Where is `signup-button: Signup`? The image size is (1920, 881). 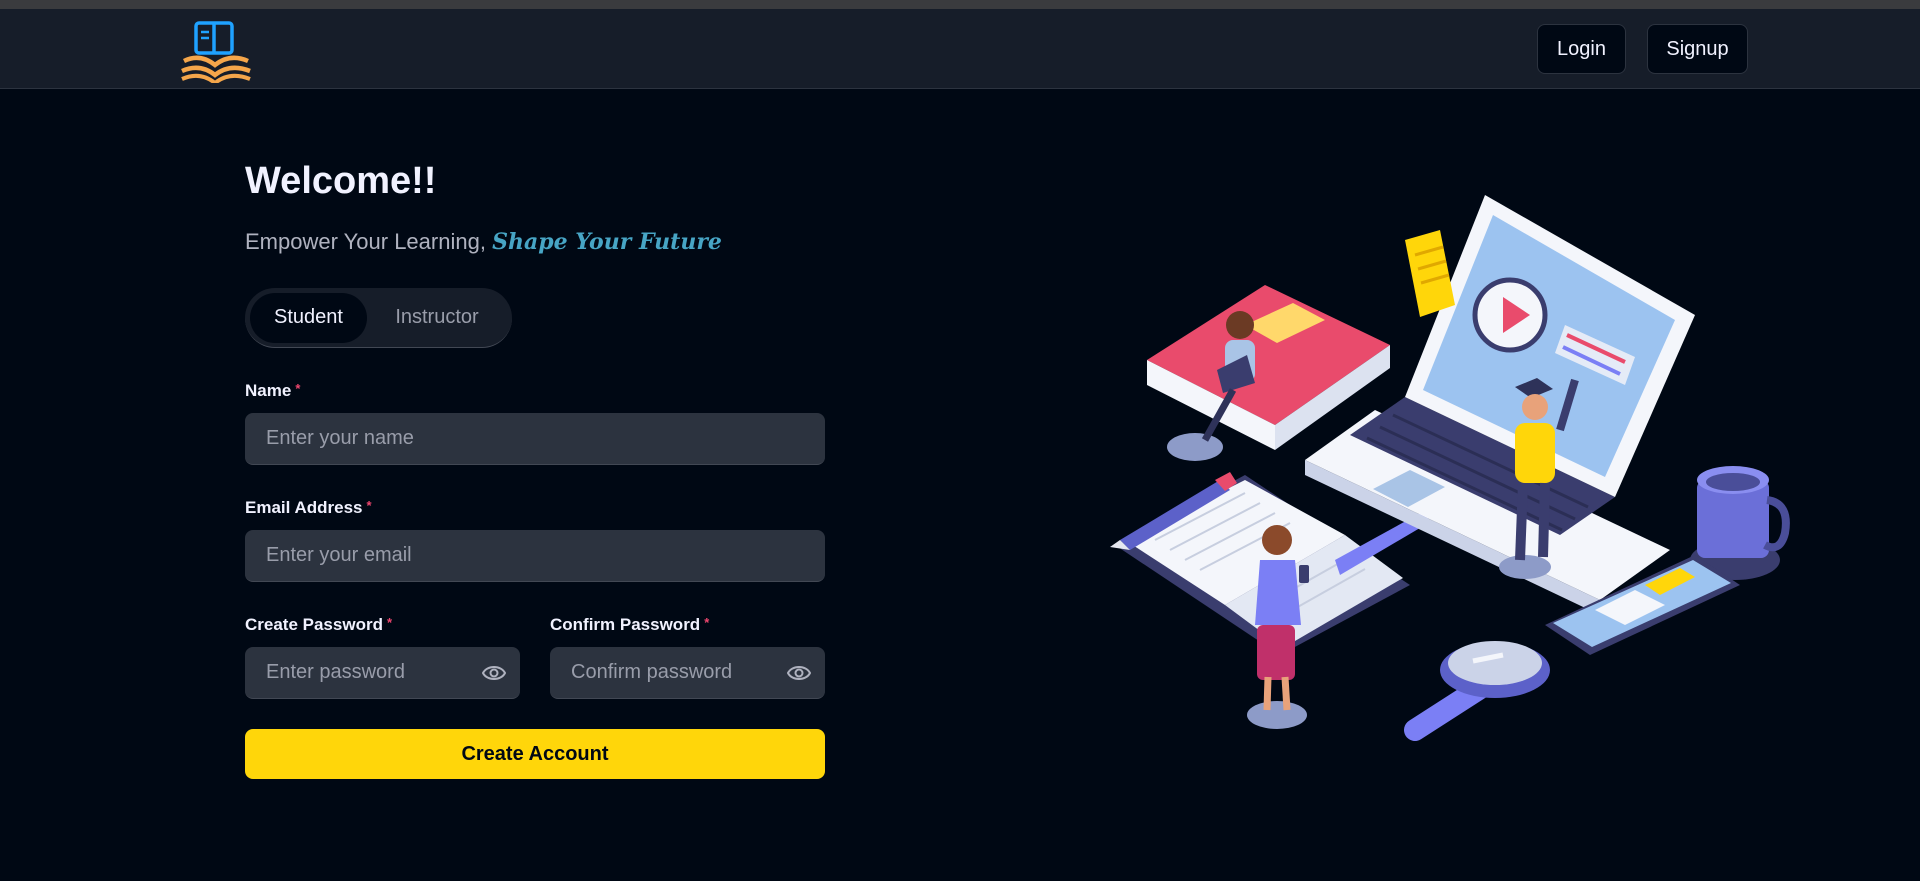 signup-button: Signup is located at coordinates (1697, 49).